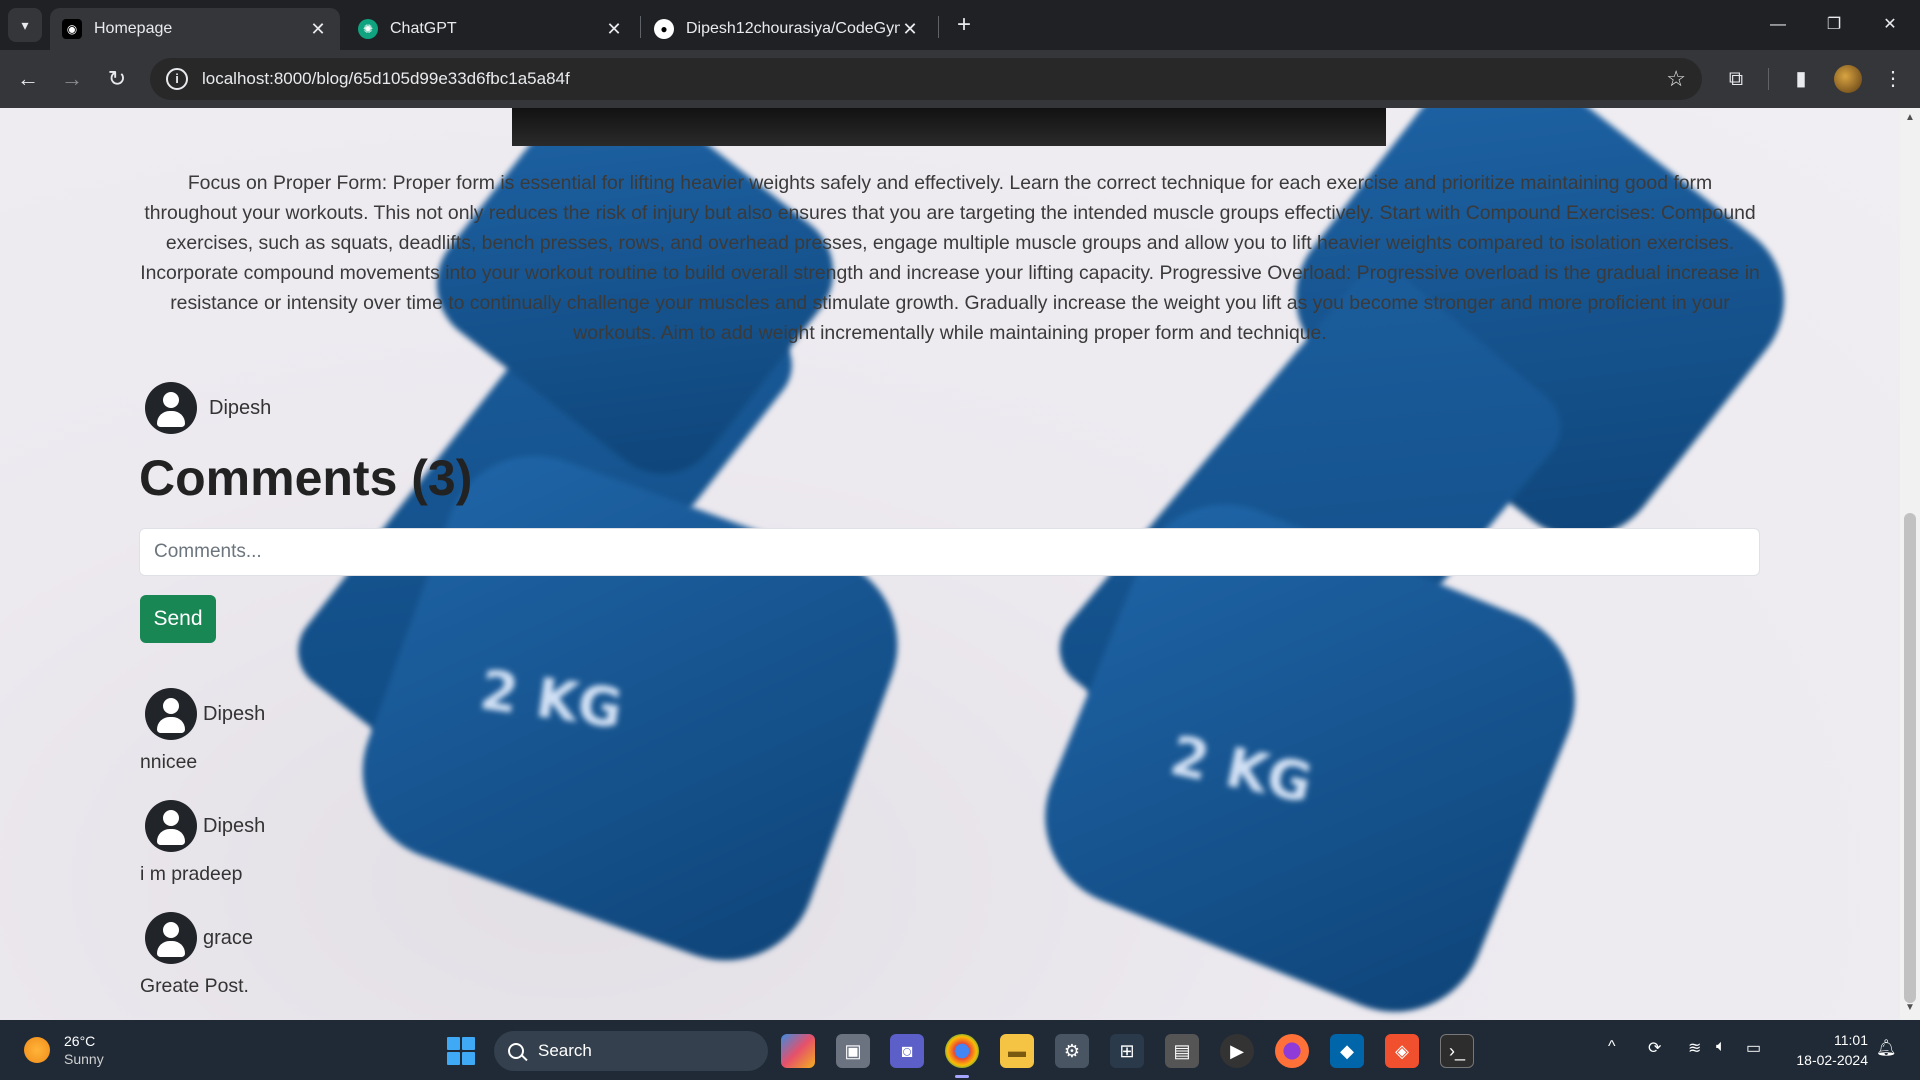  I want to click on comment-text: nnicee, so click(169, 762).